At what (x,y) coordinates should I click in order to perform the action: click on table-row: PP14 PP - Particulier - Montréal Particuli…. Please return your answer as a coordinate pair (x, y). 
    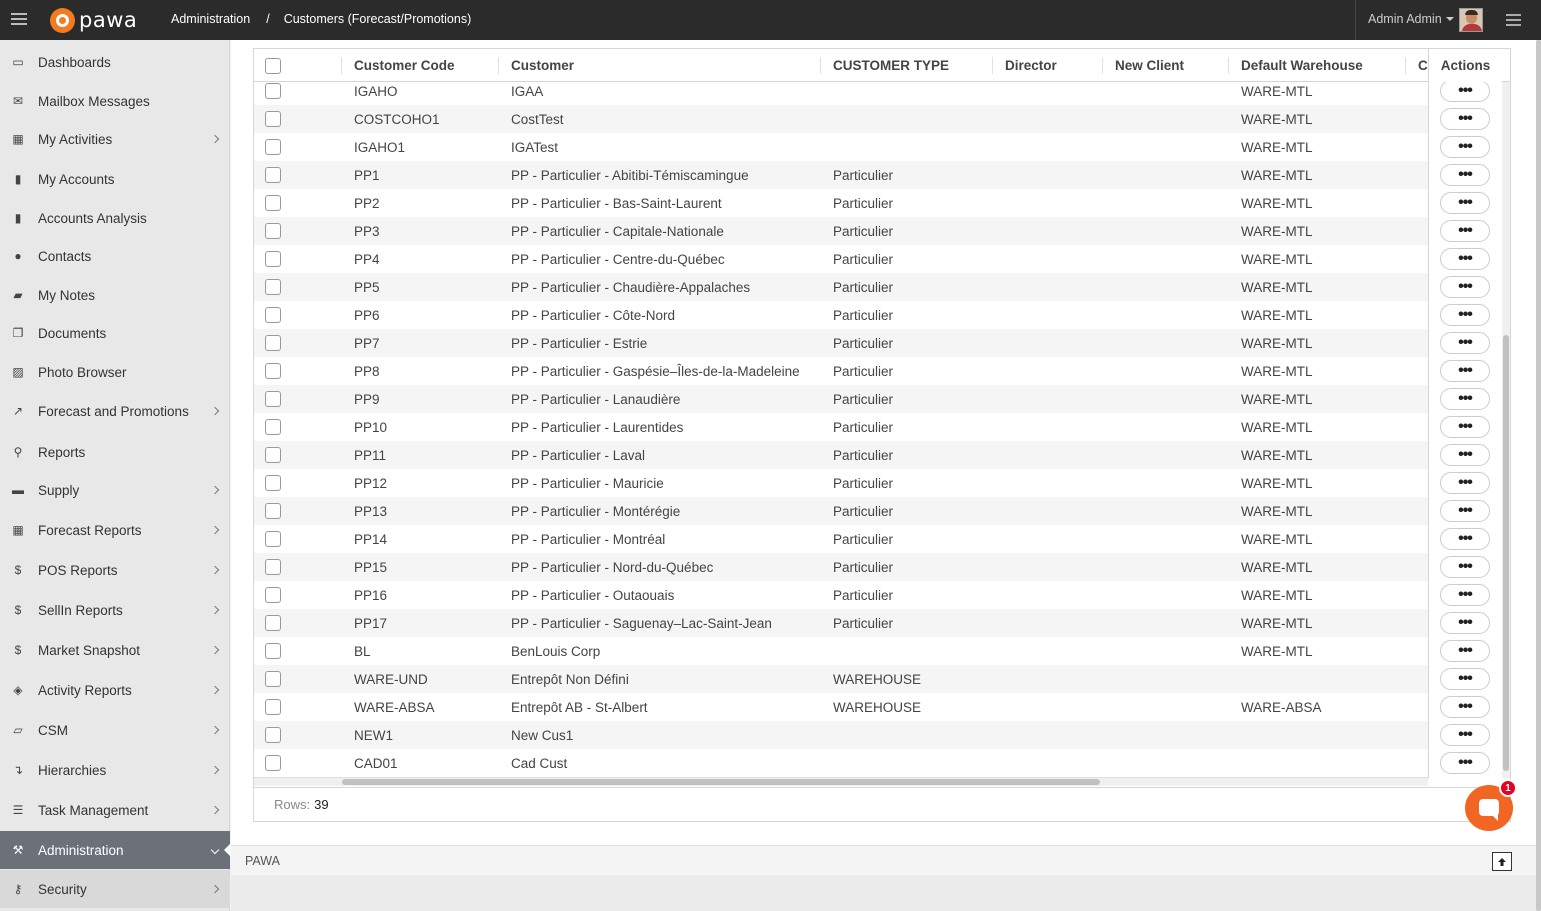
    Looking at the image, I should click on (841, 539).